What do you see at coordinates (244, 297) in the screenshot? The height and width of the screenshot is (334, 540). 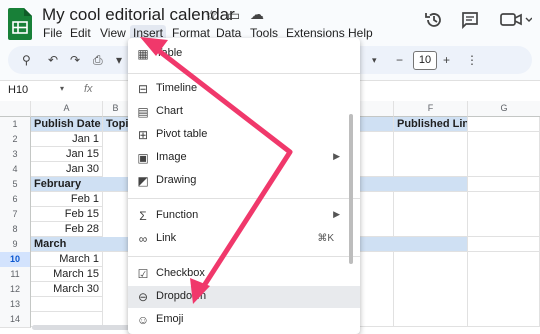 I see `menu-item-dropdown: ⊖ Dropdown` at bounding box center [244, 297].